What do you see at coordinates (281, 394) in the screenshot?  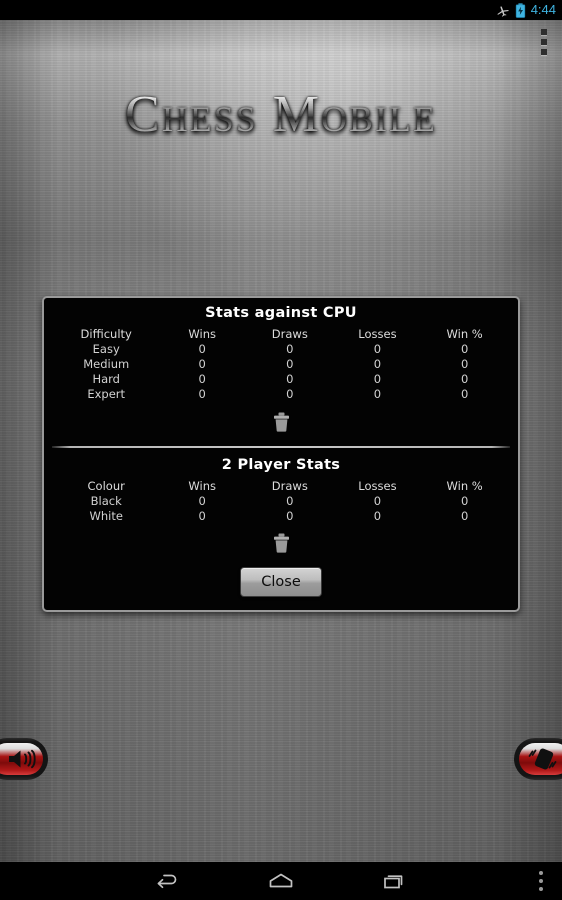 I see `table-row: Expert 0 0 0 0` at bounding box center [281, 394].